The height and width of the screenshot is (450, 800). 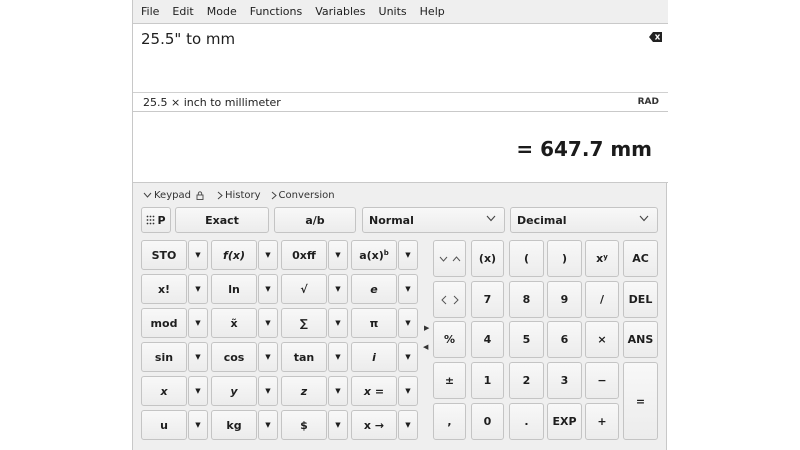 I want to click on expand-right-icon: ▶, so click(x=426, y=328).